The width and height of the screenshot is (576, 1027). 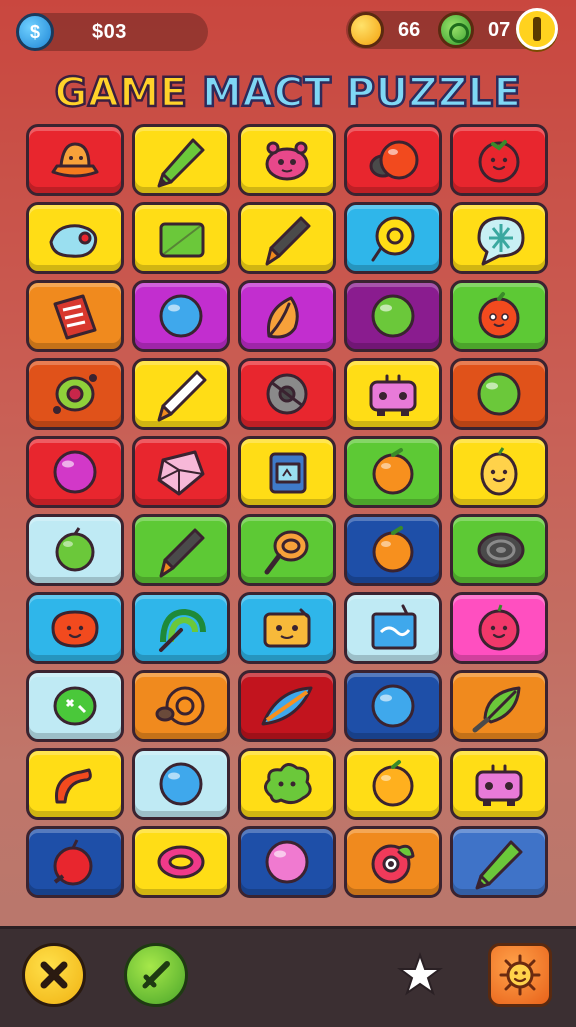 I want to click on tile-r3-c2, so click(x=181, y=316).